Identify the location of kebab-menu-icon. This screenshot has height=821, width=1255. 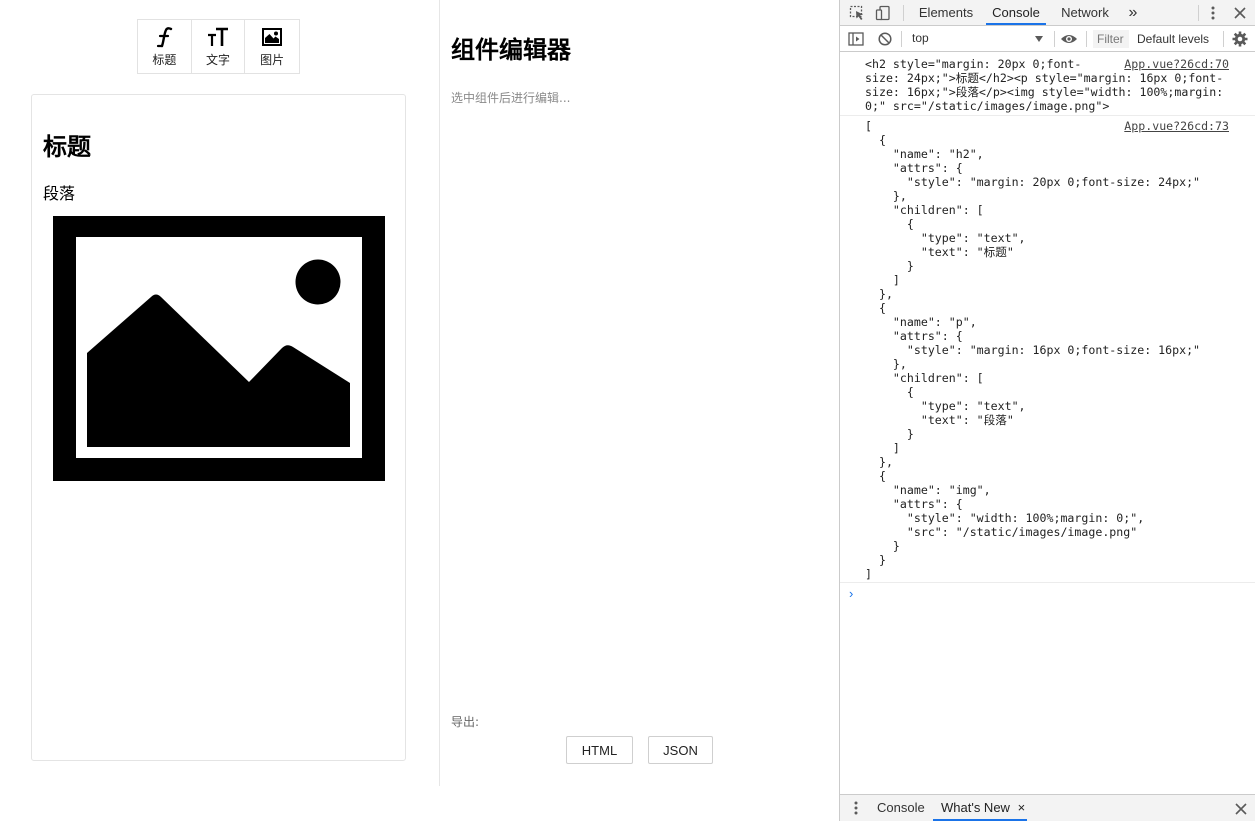
(1213, 13).